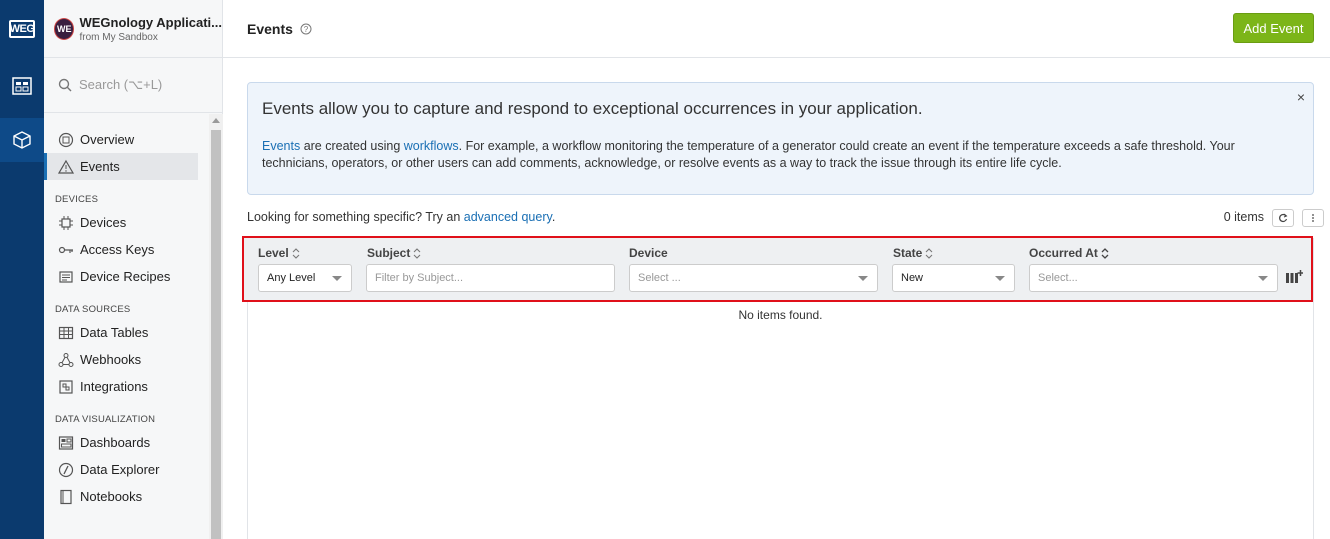 The width and height of the screenshot is (1330, 539). I want to click on query-text: Looking for something specific? Try an, so click(355, 217).